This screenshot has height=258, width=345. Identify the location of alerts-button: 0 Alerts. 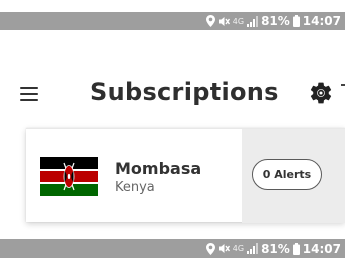
(287, 174).